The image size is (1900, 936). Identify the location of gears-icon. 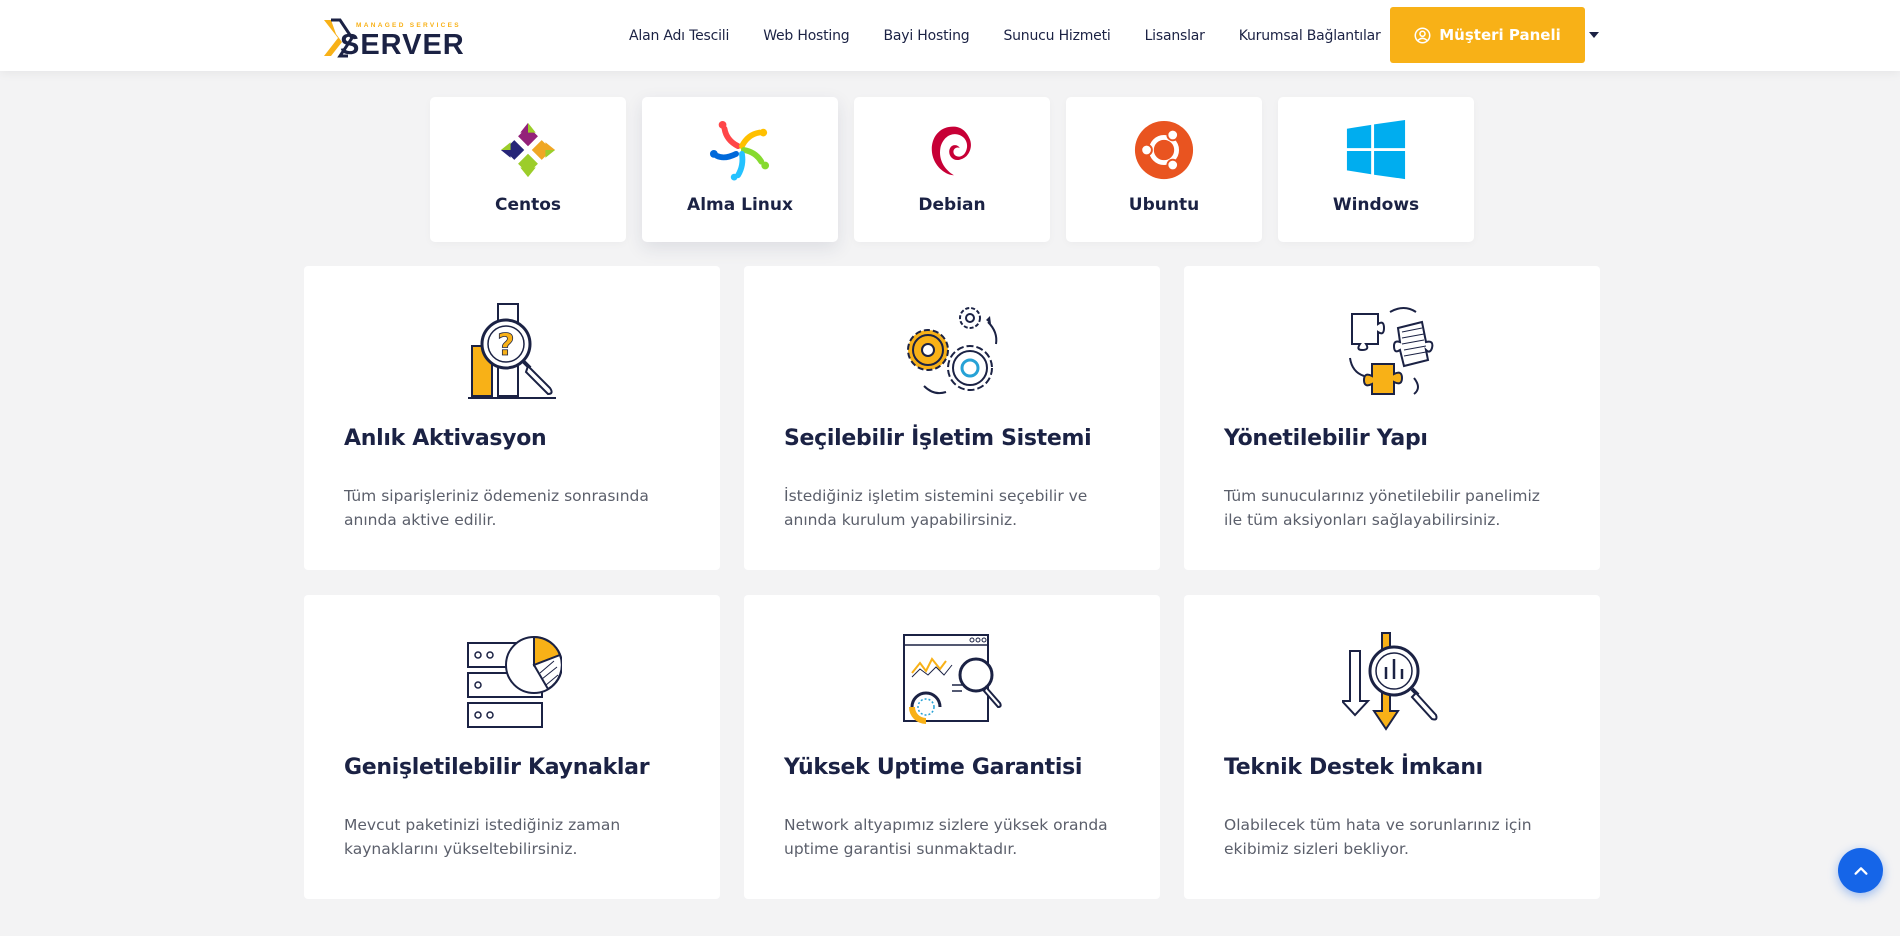
(952, 351).